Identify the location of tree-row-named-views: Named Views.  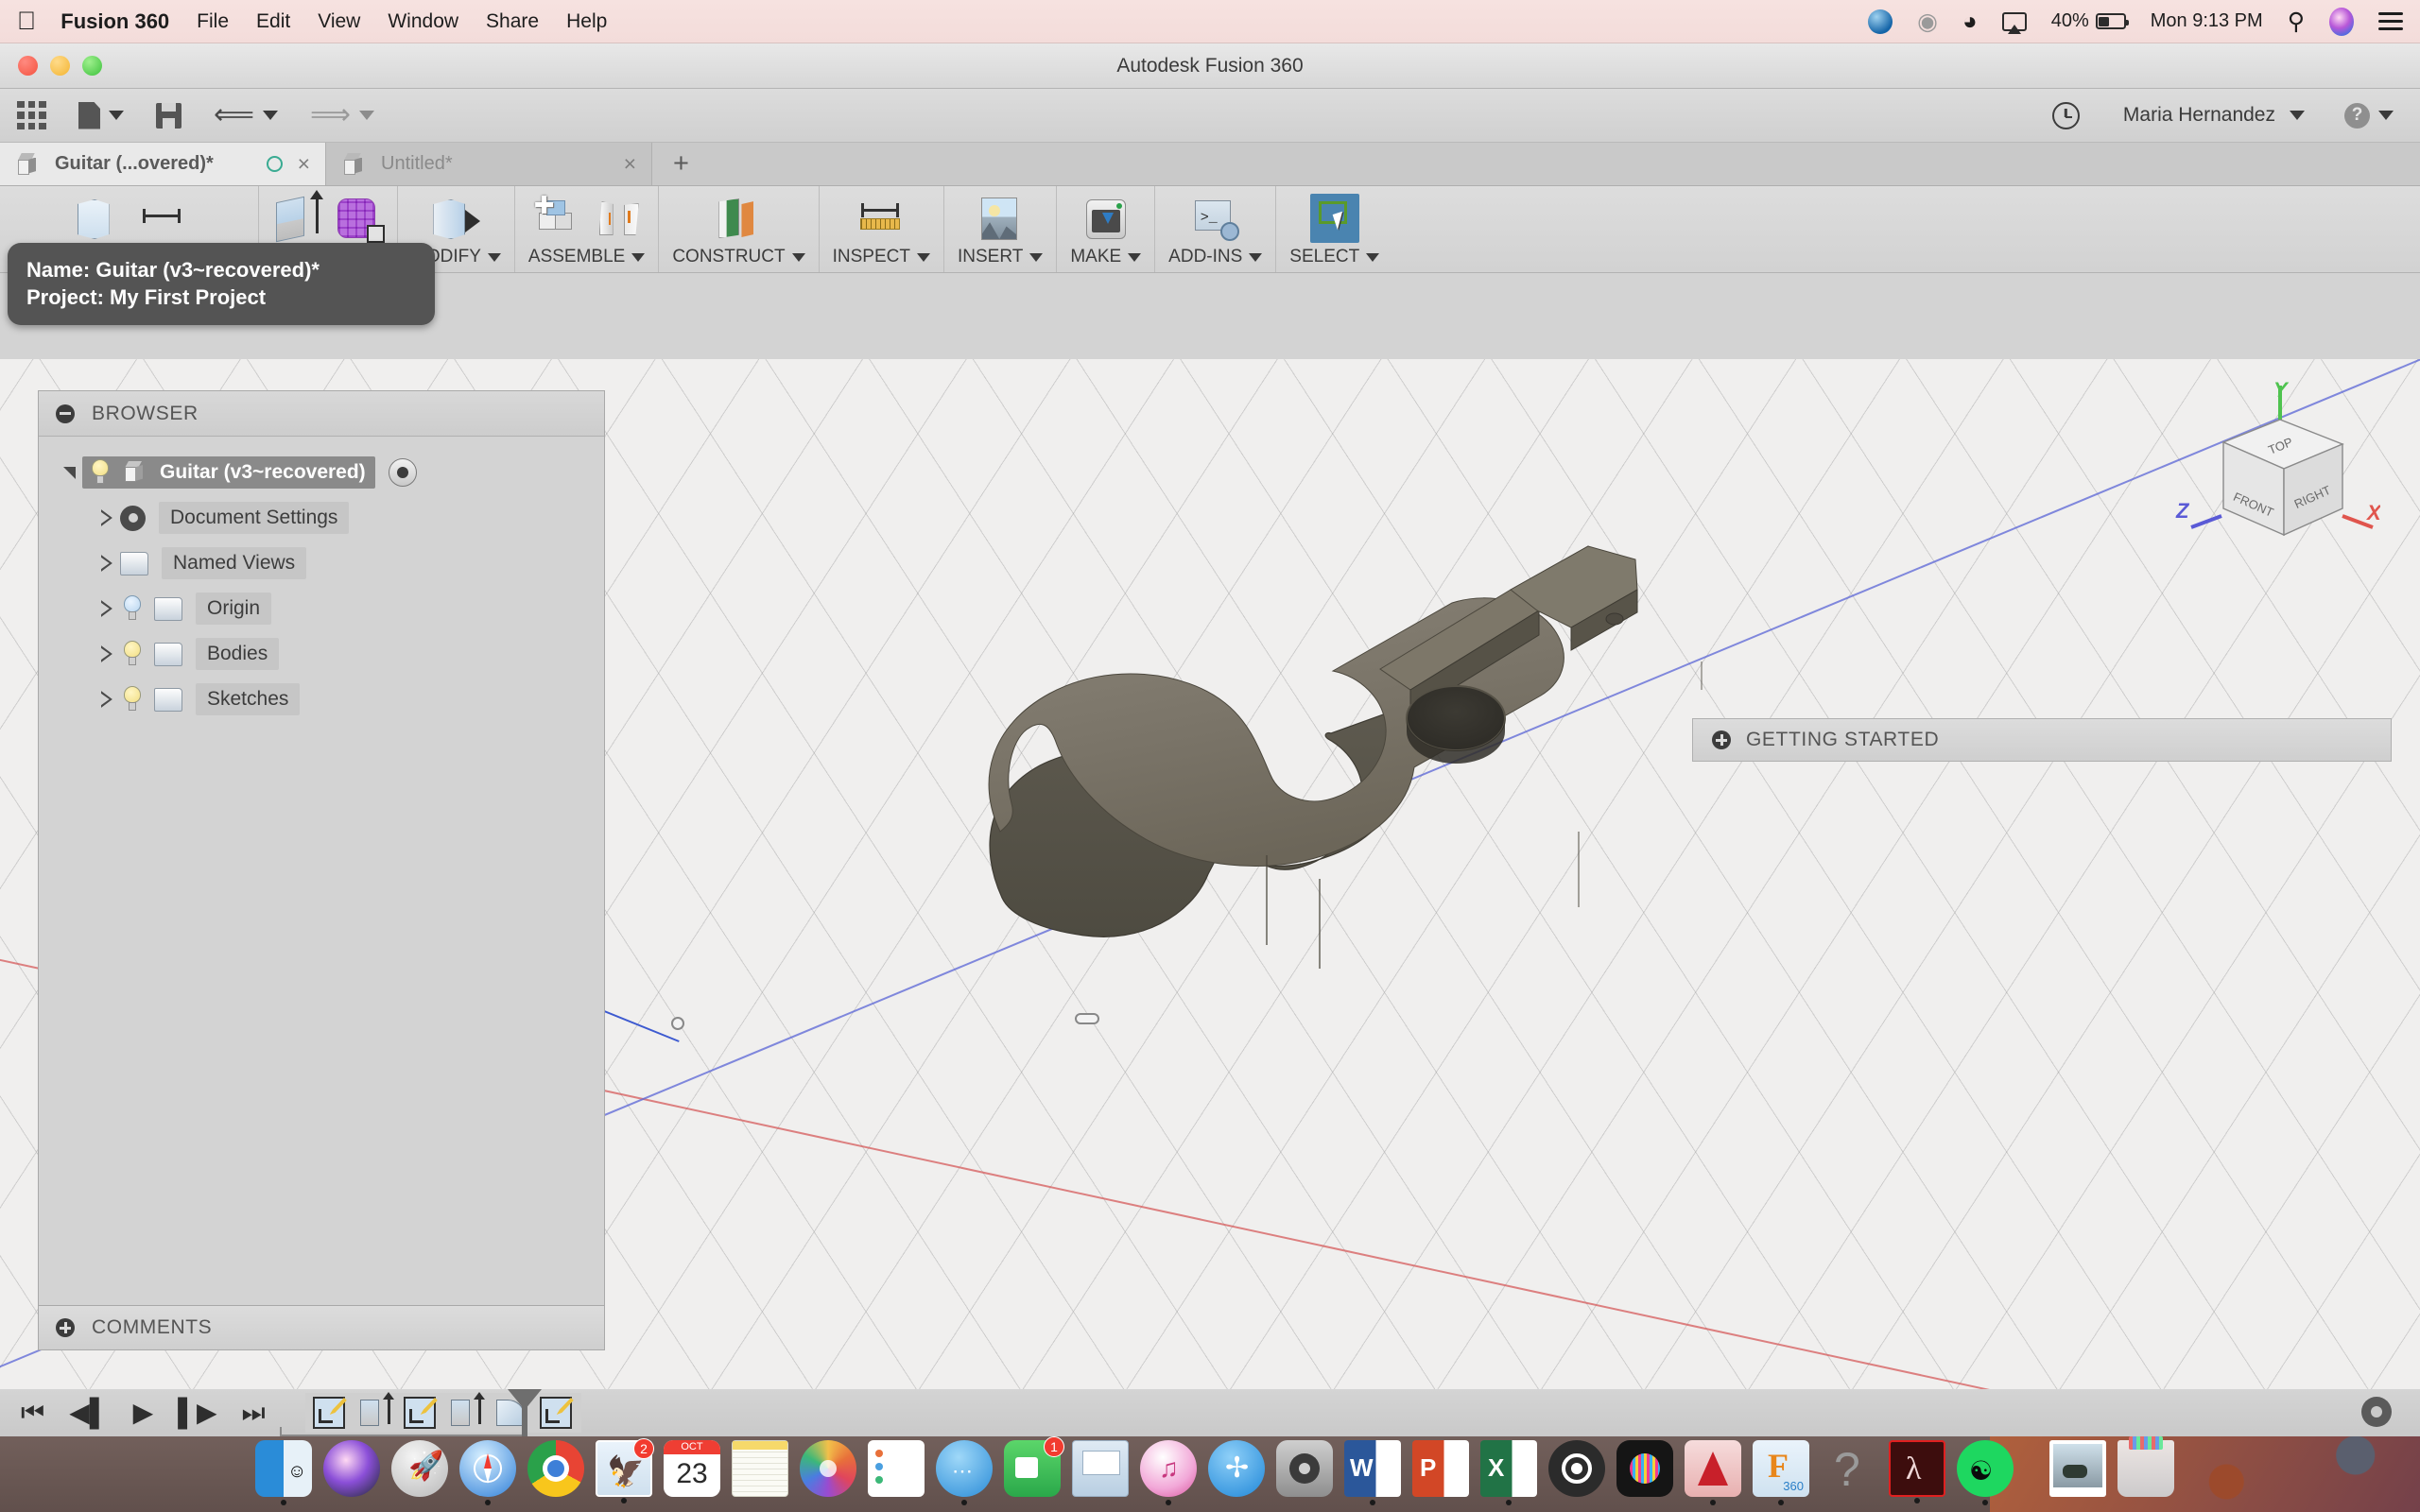
(321, 563).